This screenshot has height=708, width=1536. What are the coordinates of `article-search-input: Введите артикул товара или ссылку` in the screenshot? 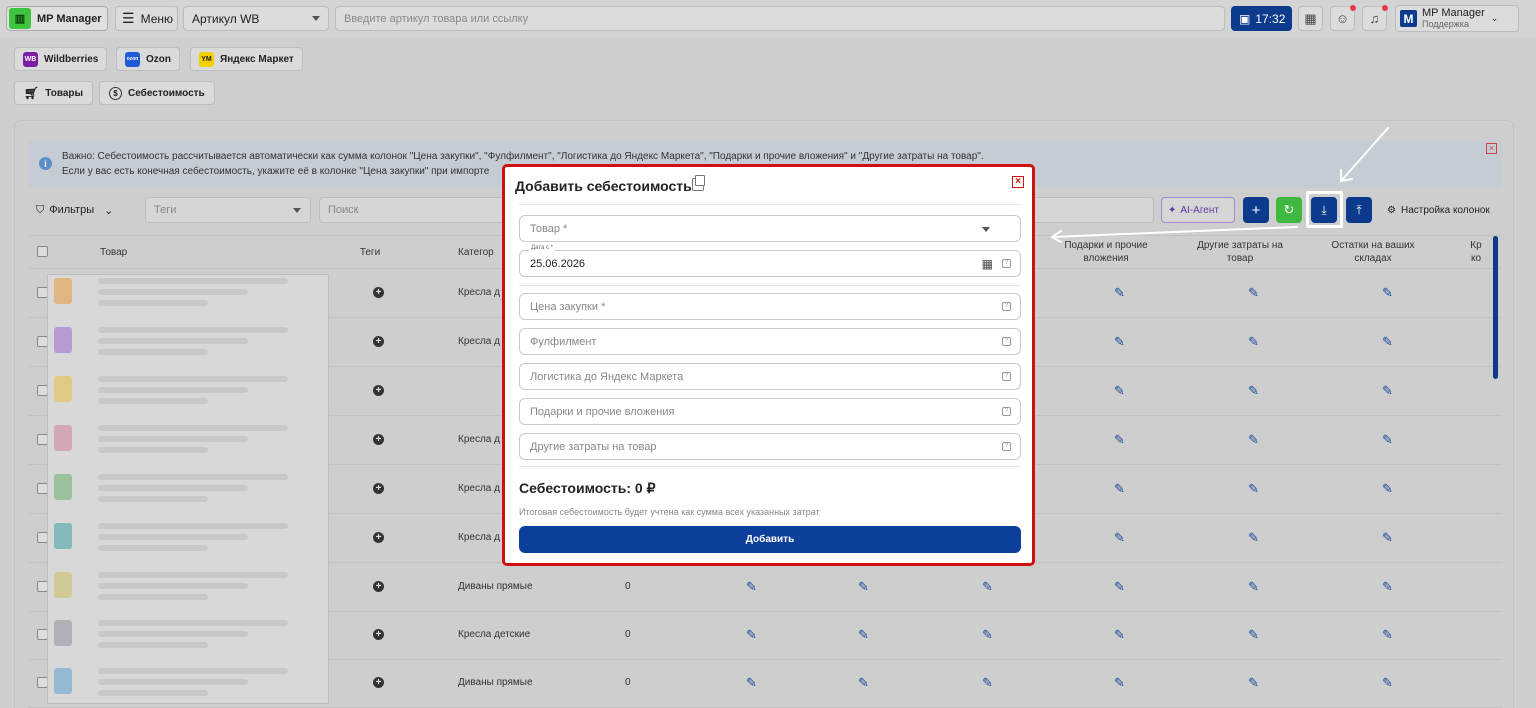 It's located at (780, 18).